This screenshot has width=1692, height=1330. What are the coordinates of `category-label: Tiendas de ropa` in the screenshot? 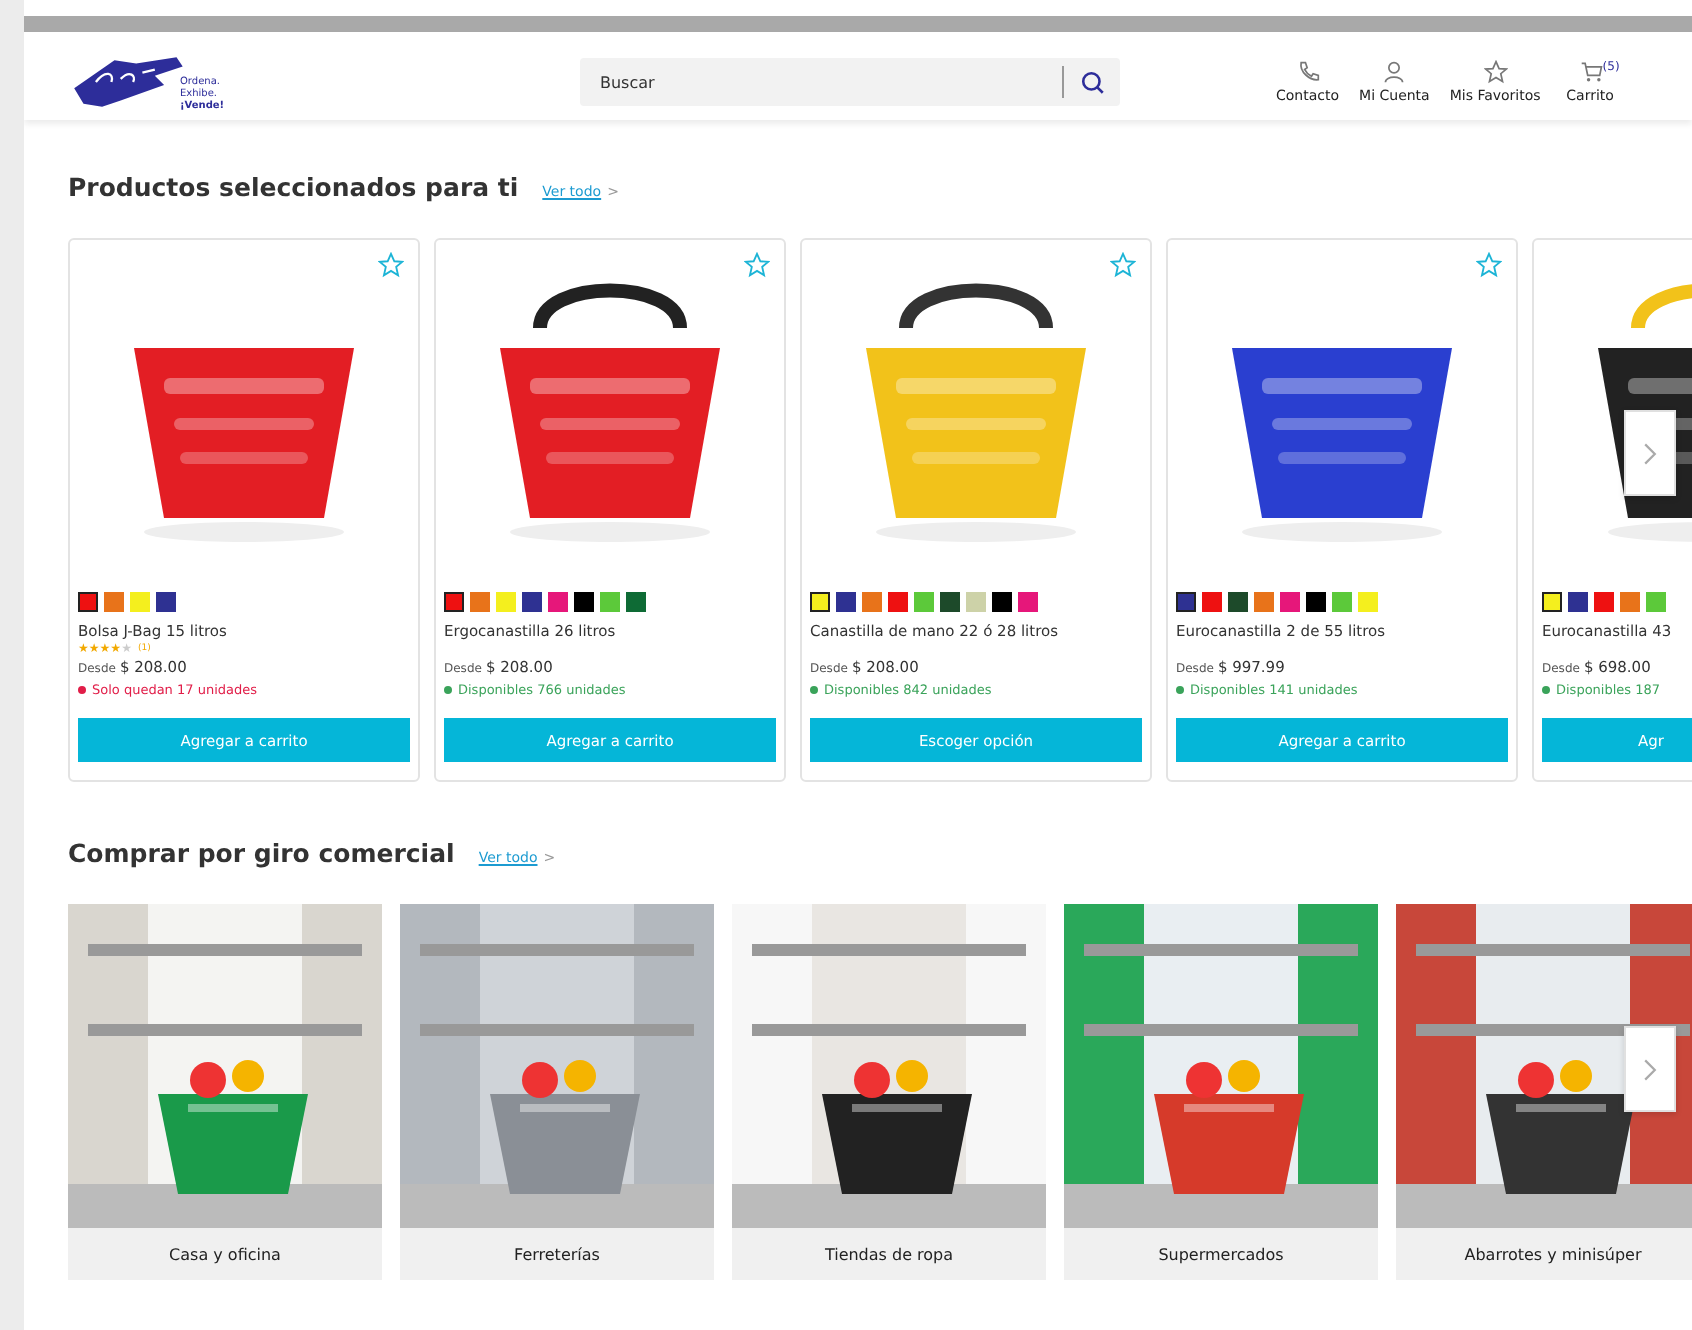 It's located at (889, 1254).